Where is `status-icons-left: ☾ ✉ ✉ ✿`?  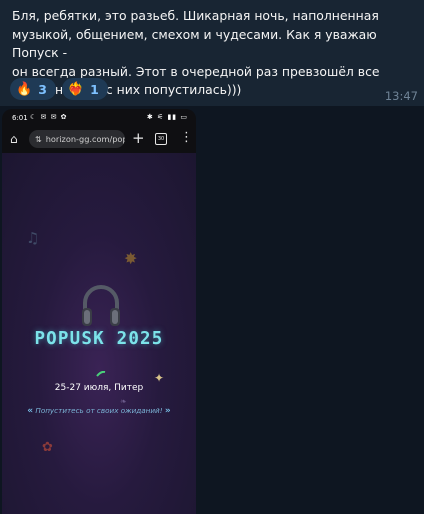 status-icons-left: ☾ ✉ ✉ ✿ is located at coordinates (49, 117).